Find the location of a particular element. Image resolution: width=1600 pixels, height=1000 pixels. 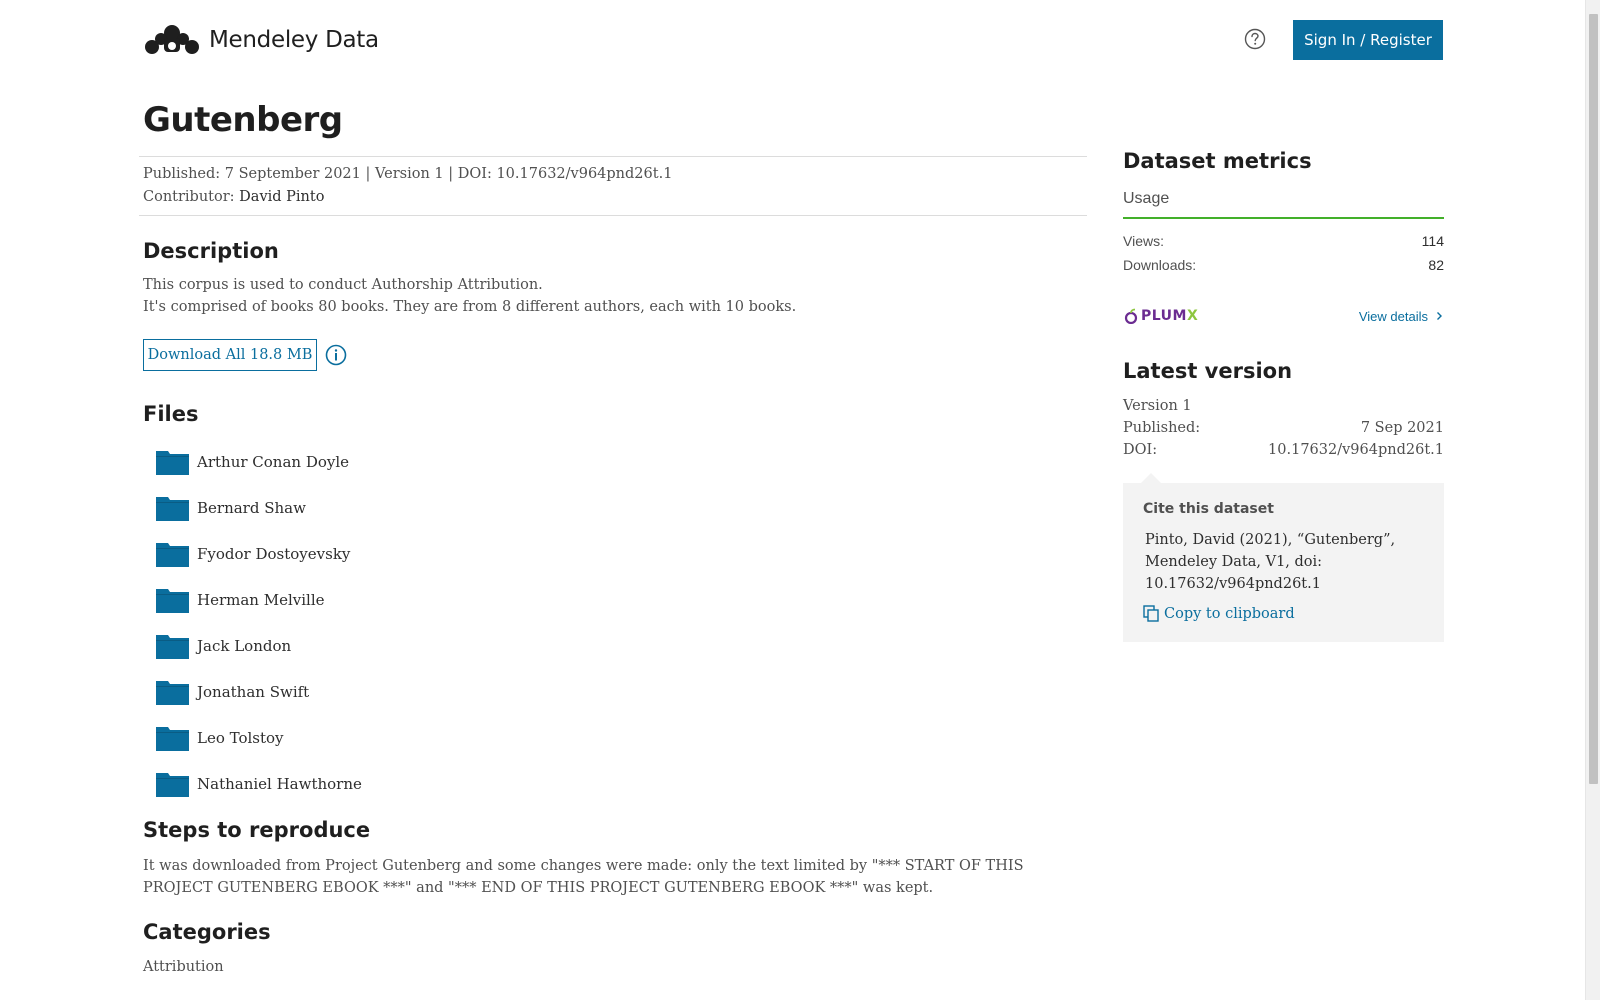

folder-name: Nathaniel Hawthorne is located at coordinates (279, 784).